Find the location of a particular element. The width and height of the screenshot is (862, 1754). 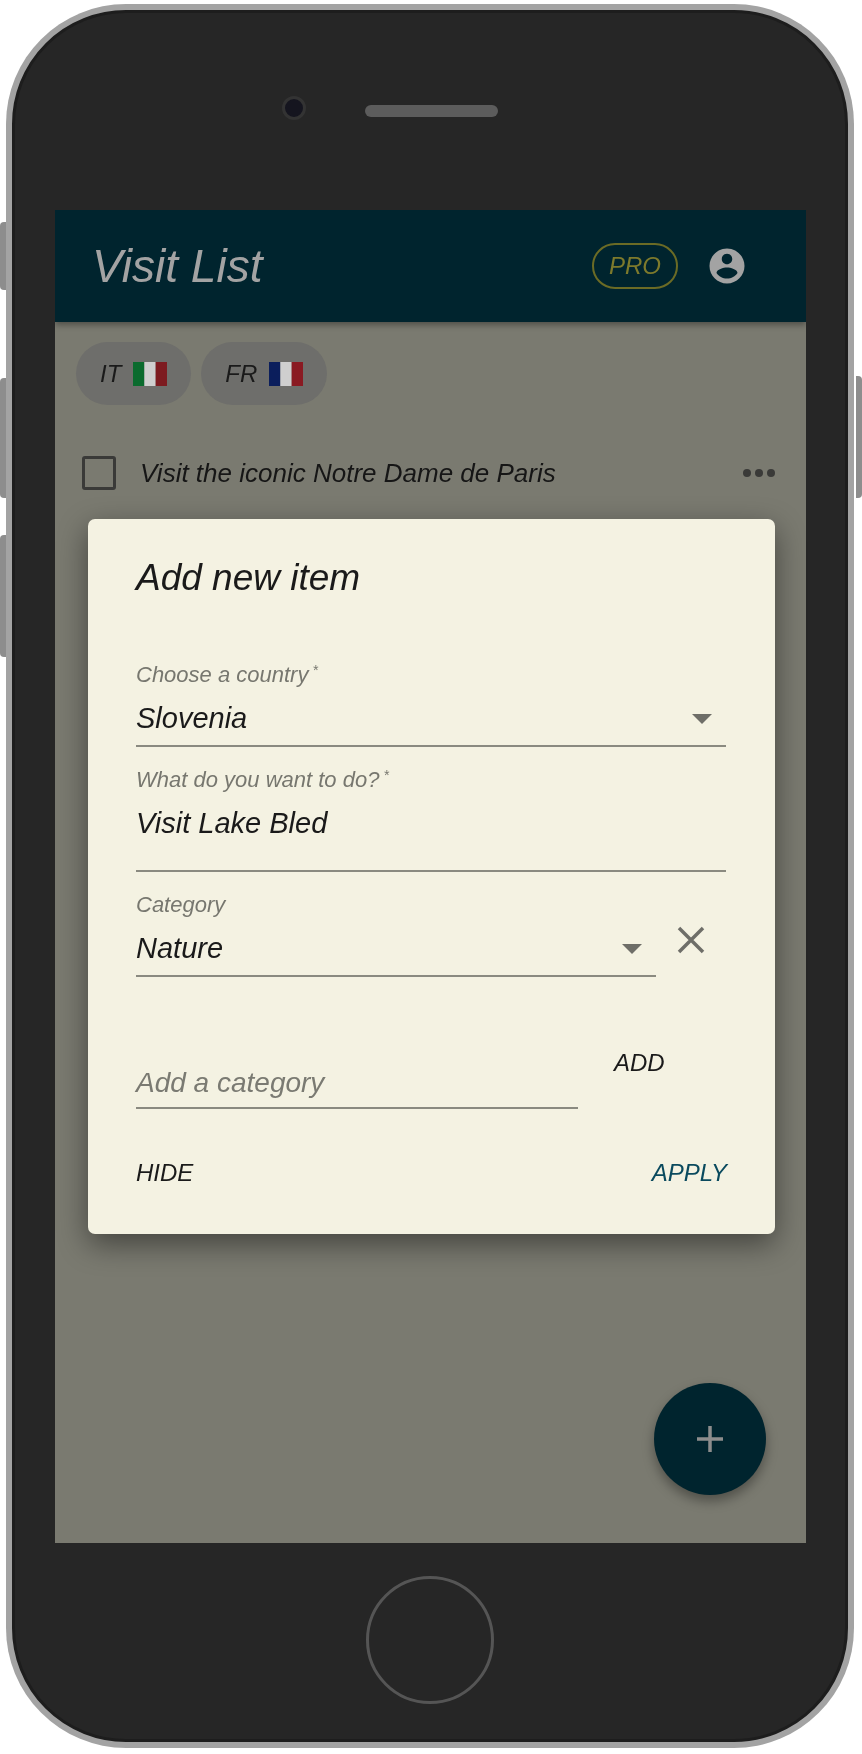

add-button: ADD is located at coordinates (639, 1063).